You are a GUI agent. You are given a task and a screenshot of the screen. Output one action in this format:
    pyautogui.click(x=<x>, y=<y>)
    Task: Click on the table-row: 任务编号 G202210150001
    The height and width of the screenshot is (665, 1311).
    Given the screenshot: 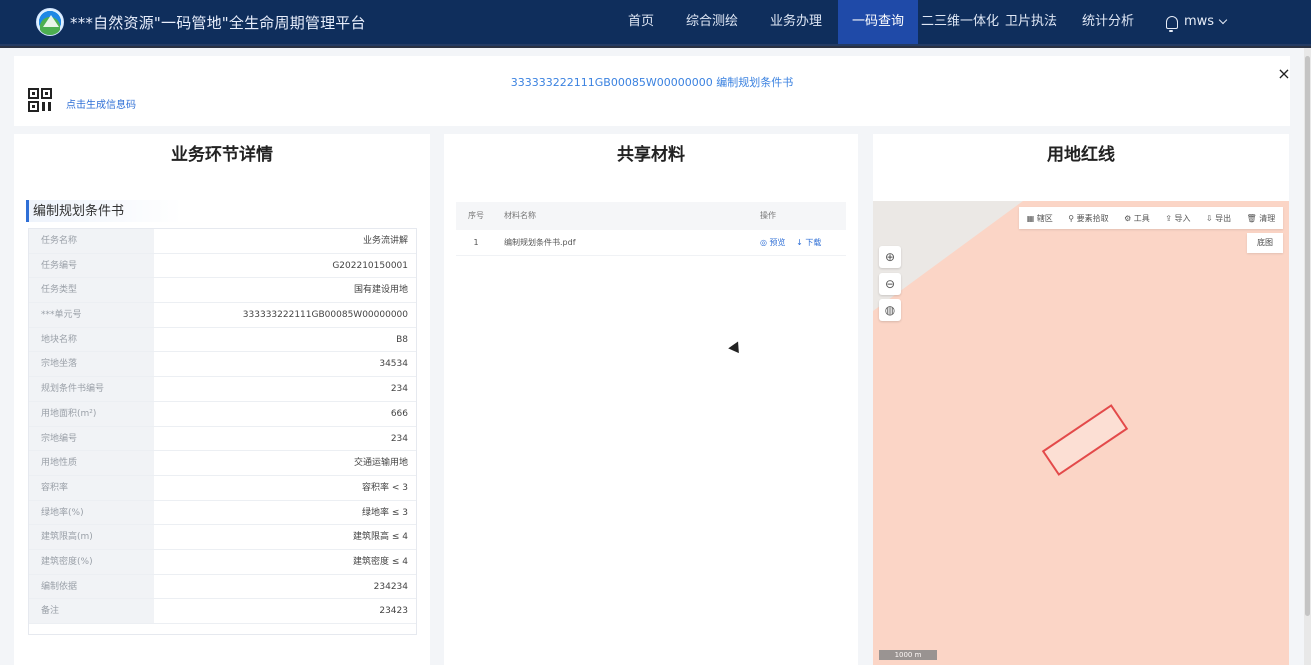 What is the action you would take?
    pyautogui.click(x=222, y=266)
    